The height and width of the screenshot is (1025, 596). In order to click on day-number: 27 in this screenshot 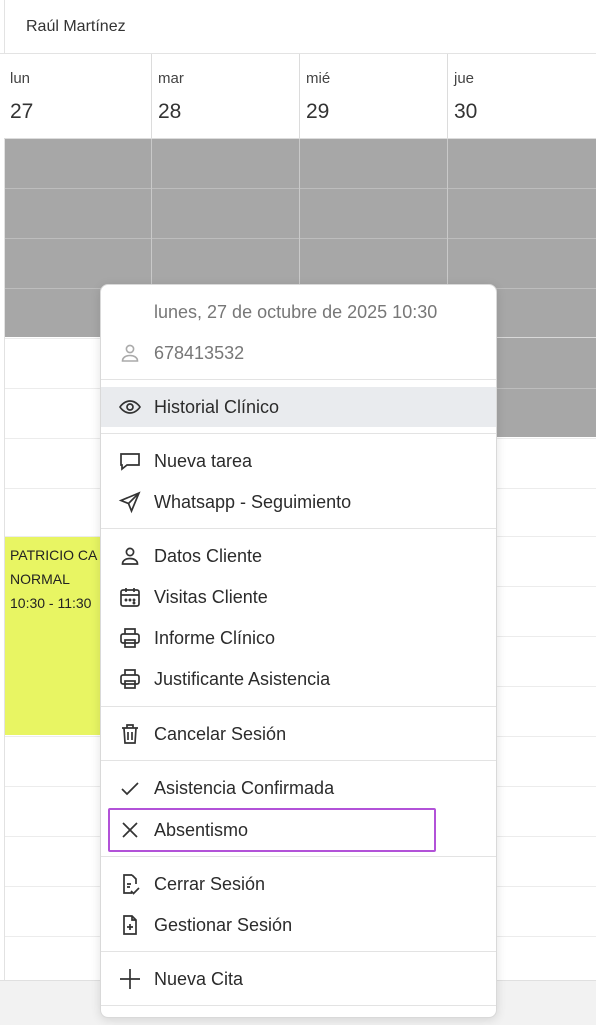, I will do `click(22, 111)`.